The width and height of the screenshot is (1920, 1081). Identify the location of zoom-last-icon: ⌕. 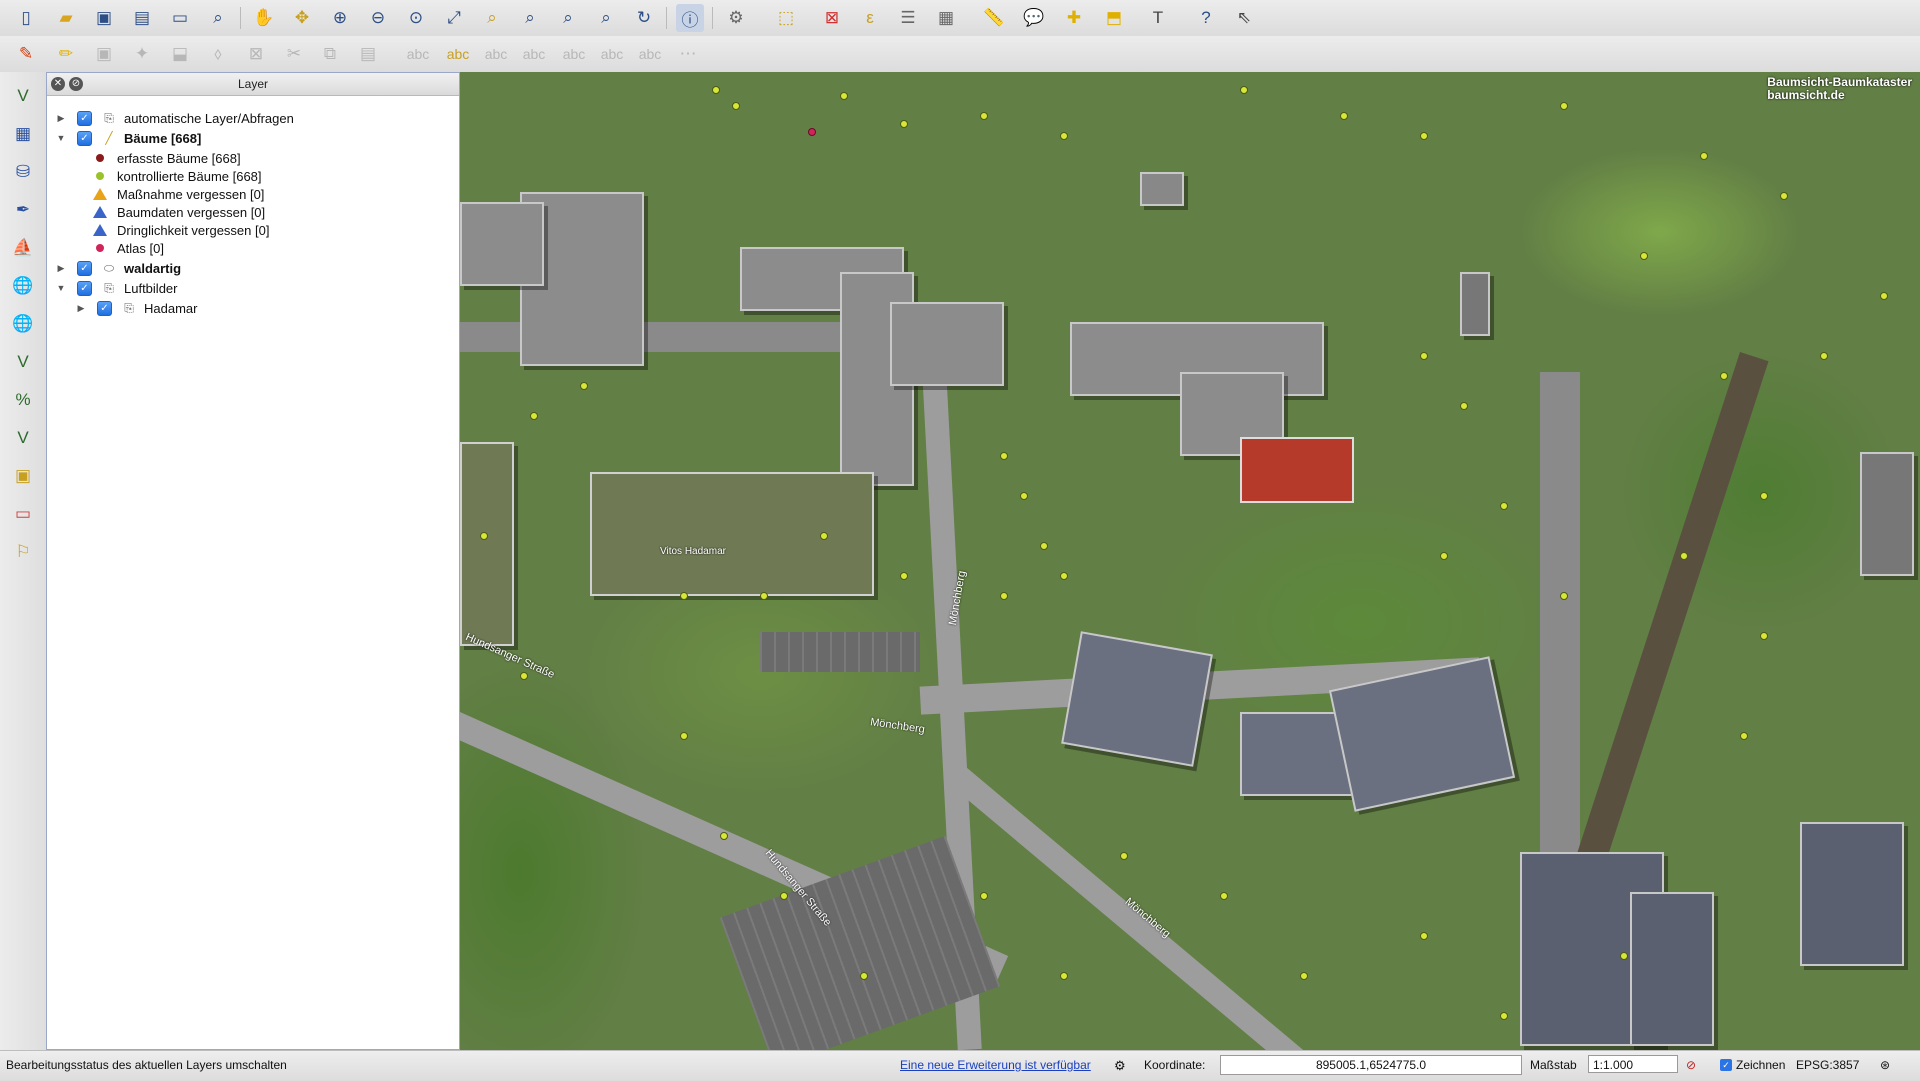
(568, 18).